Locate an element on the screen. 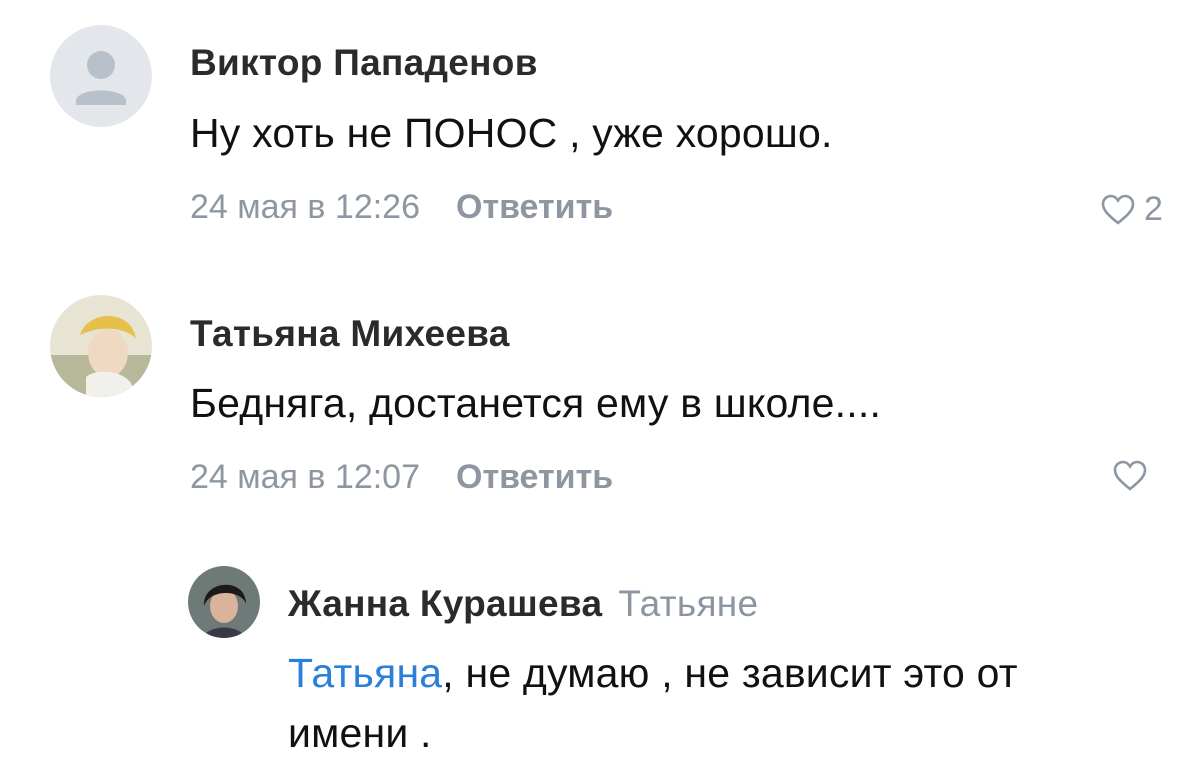  comment-date: 24 мая в 12:07 is located at coordinates (305, 477).